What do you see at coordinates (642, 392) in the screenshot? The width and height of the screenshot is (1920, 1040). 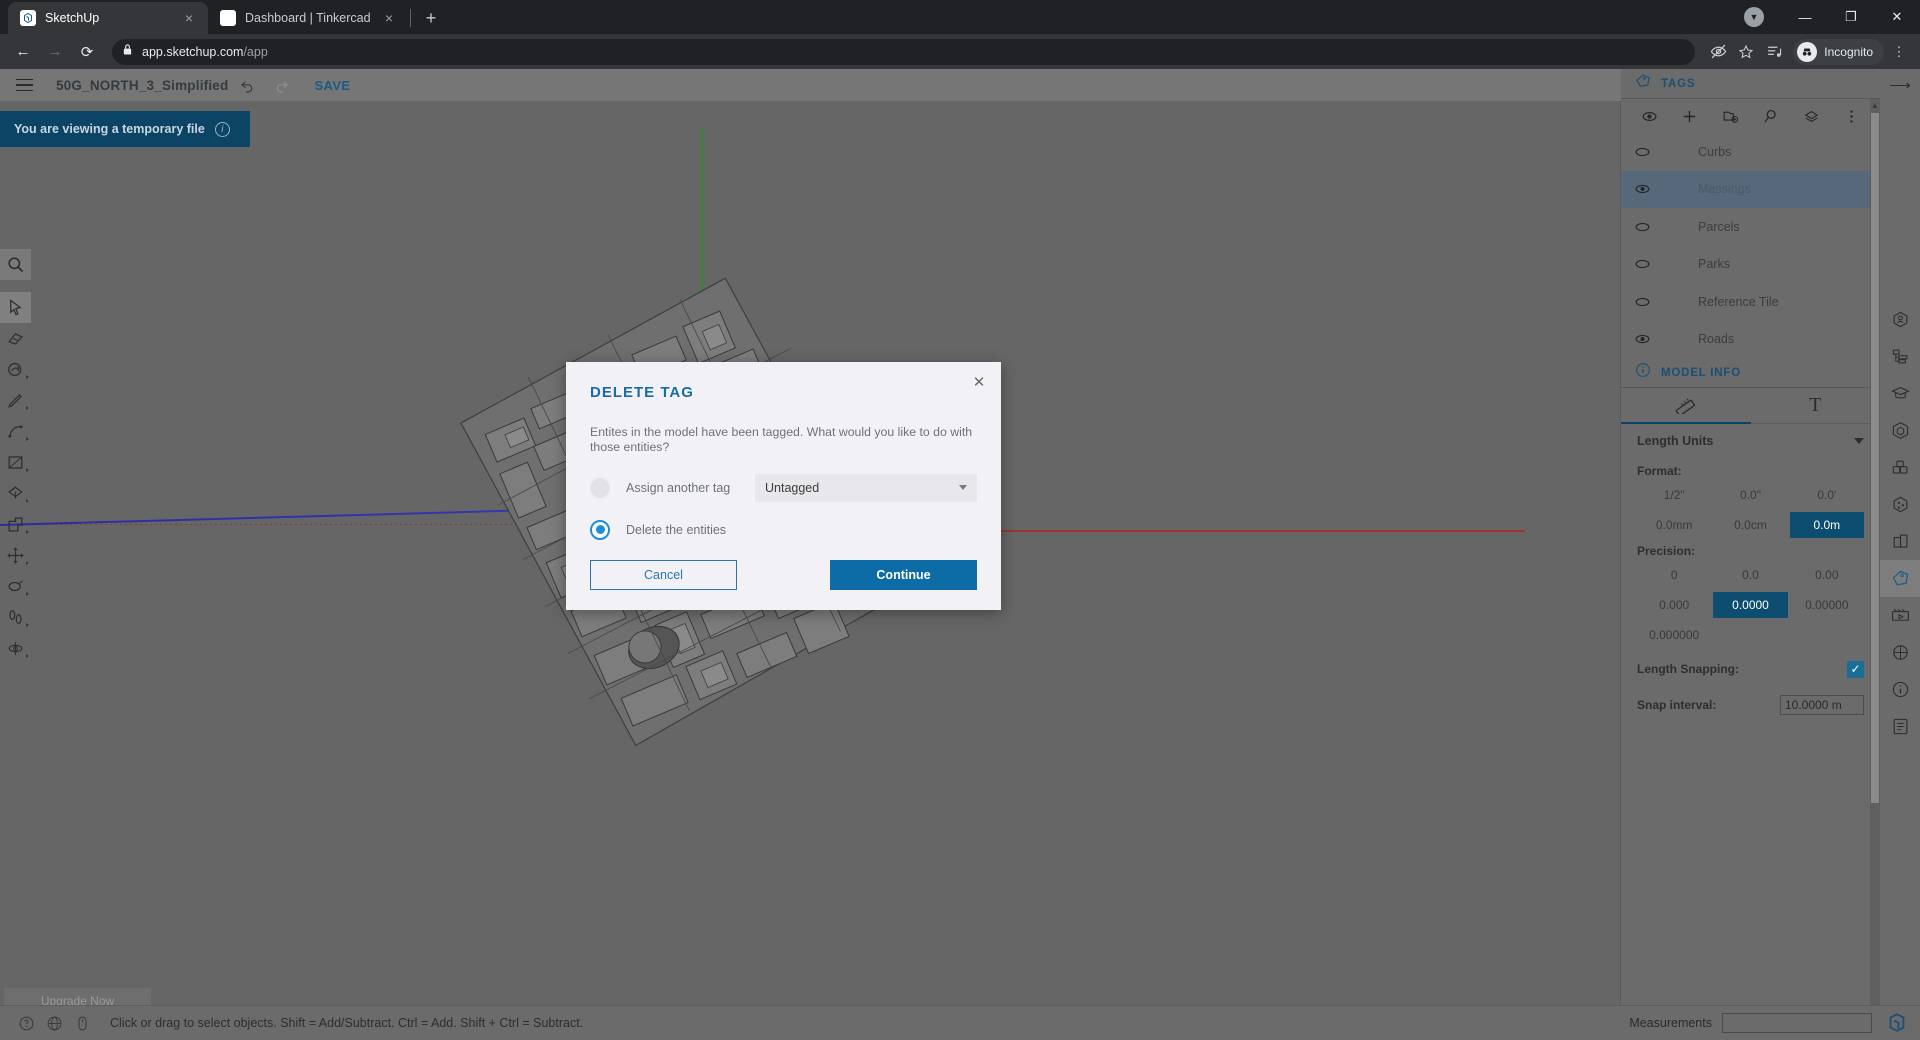 I see `dialog-title: DELETE TAG` at bounding box center [642, 392].